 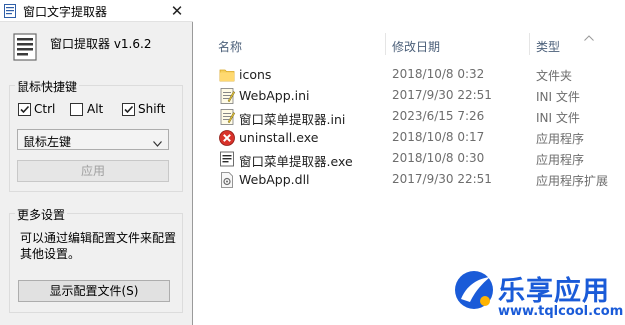 What do you see at coordinates (152, 109) in the screenshot?
I see `shift-label: Shift` at bounding box center [152, 109].